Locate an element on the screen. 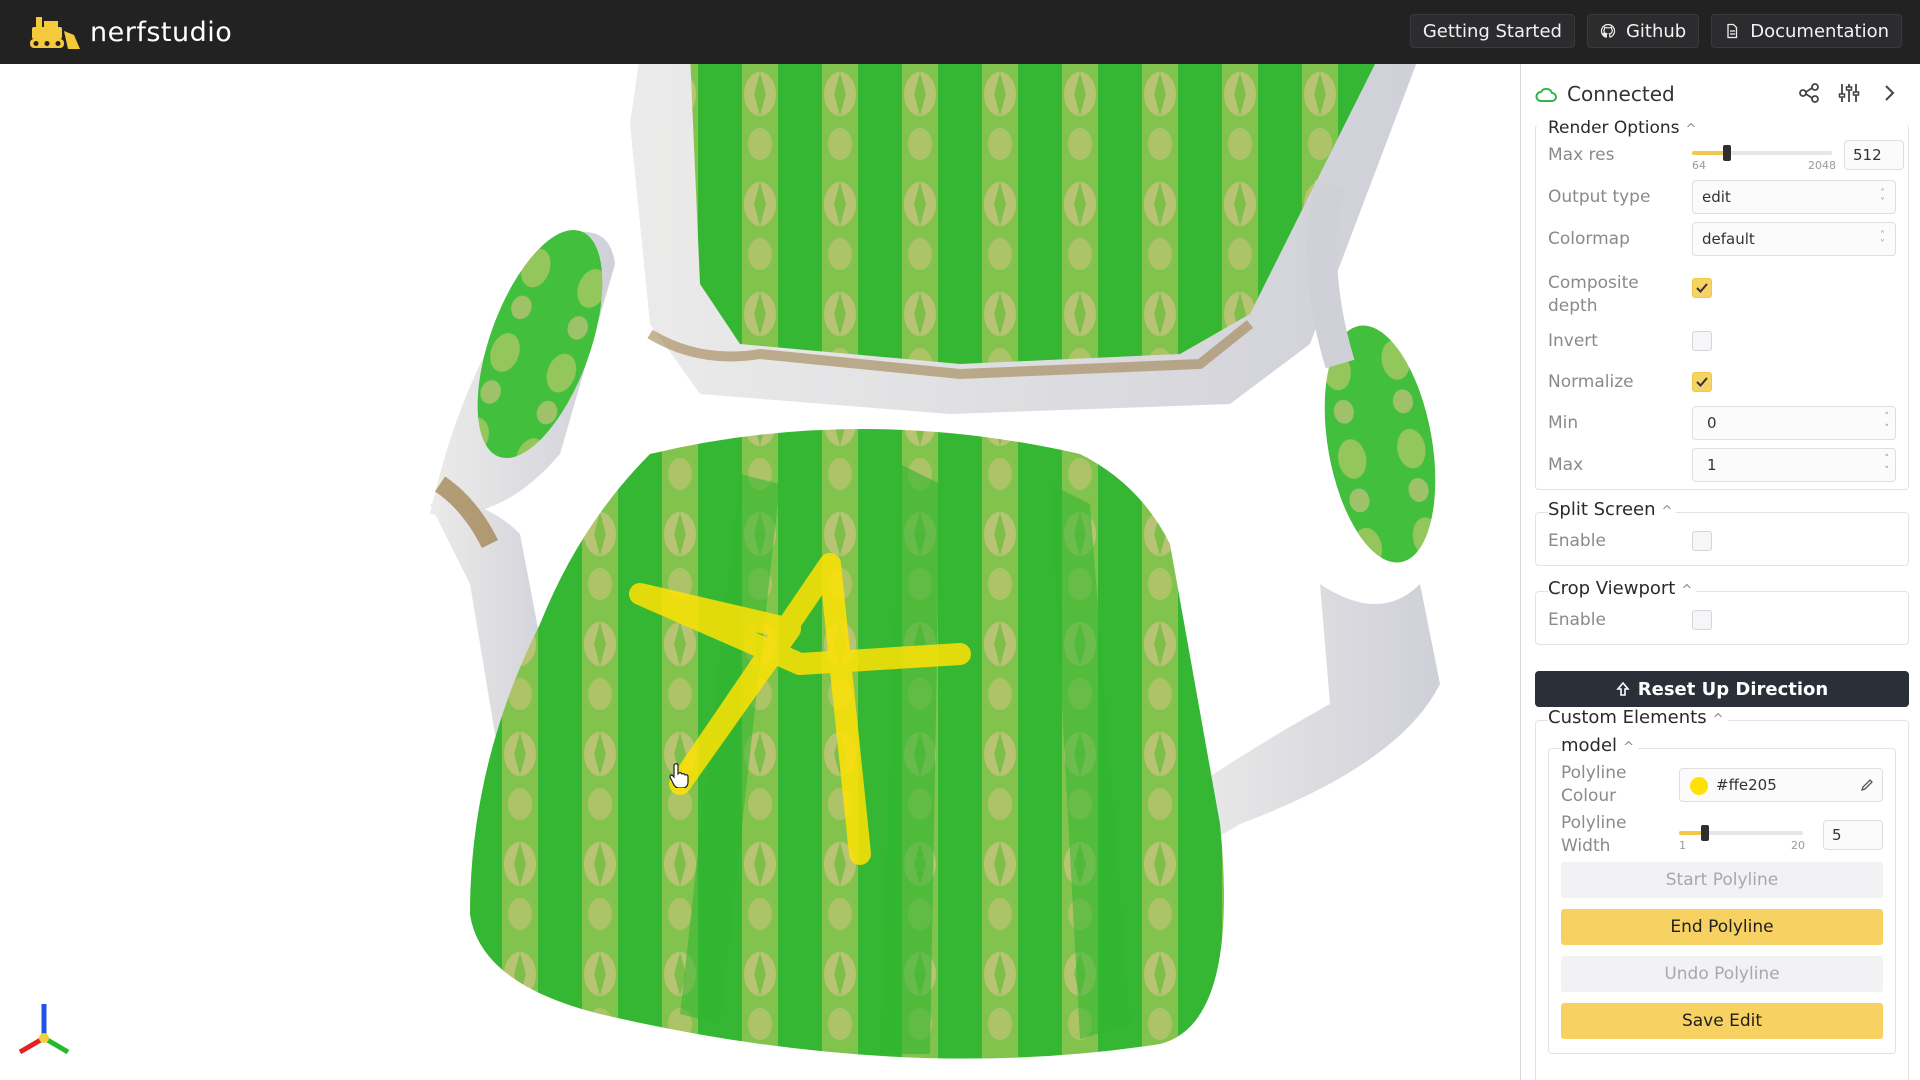 The image size is (1920, 1080). documentation-label: Documentation is located at coordinates (1819, 31).